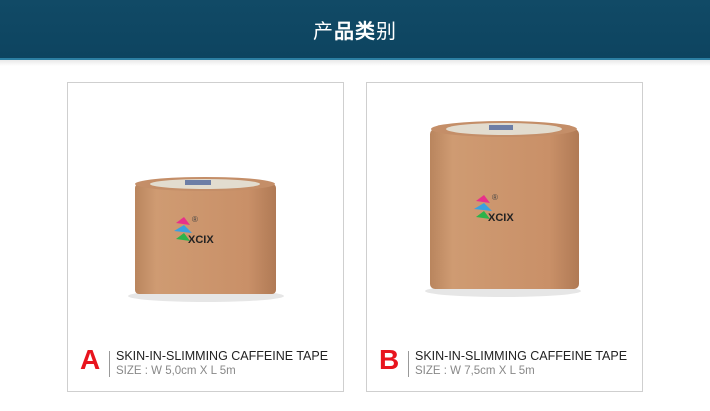  What do you see at coordinates (386, 30) in the screenshot?
I see `title-part-3: 别` at bounding box center [386, 30].